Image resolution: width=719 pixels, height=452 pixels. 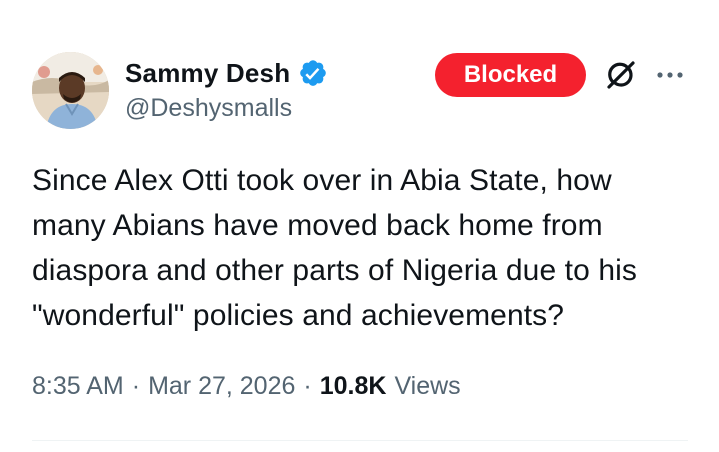 What do you see at coordinates (510, 75) in the screenshot?
I see `blocked-button: Blocked` at bounding box center [510, 75].